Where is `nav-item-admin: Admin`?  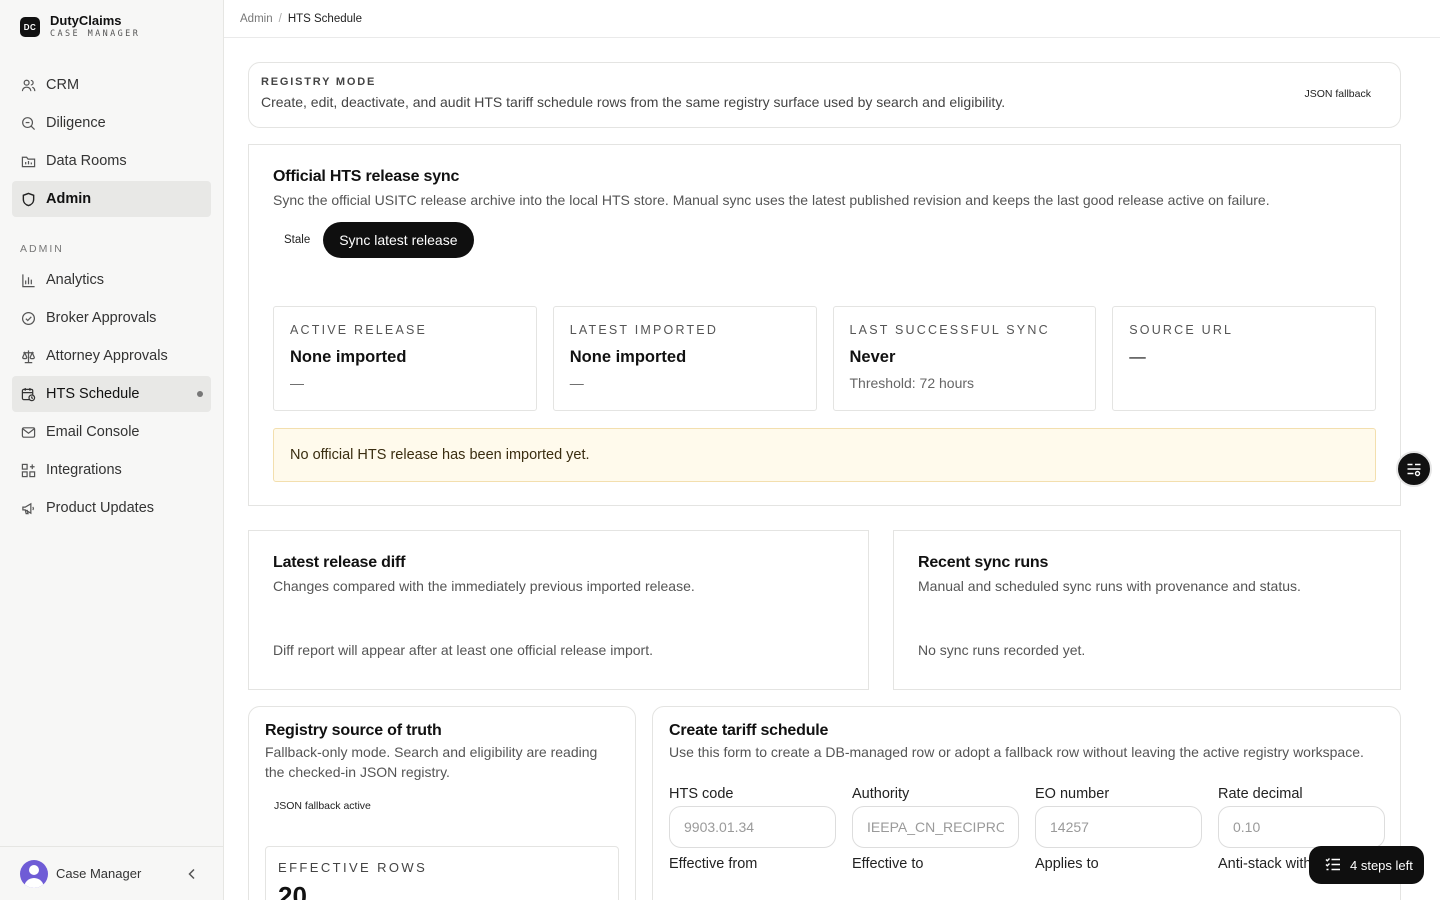 nav-item-admin: Admin is located at coordinates (111, 199).